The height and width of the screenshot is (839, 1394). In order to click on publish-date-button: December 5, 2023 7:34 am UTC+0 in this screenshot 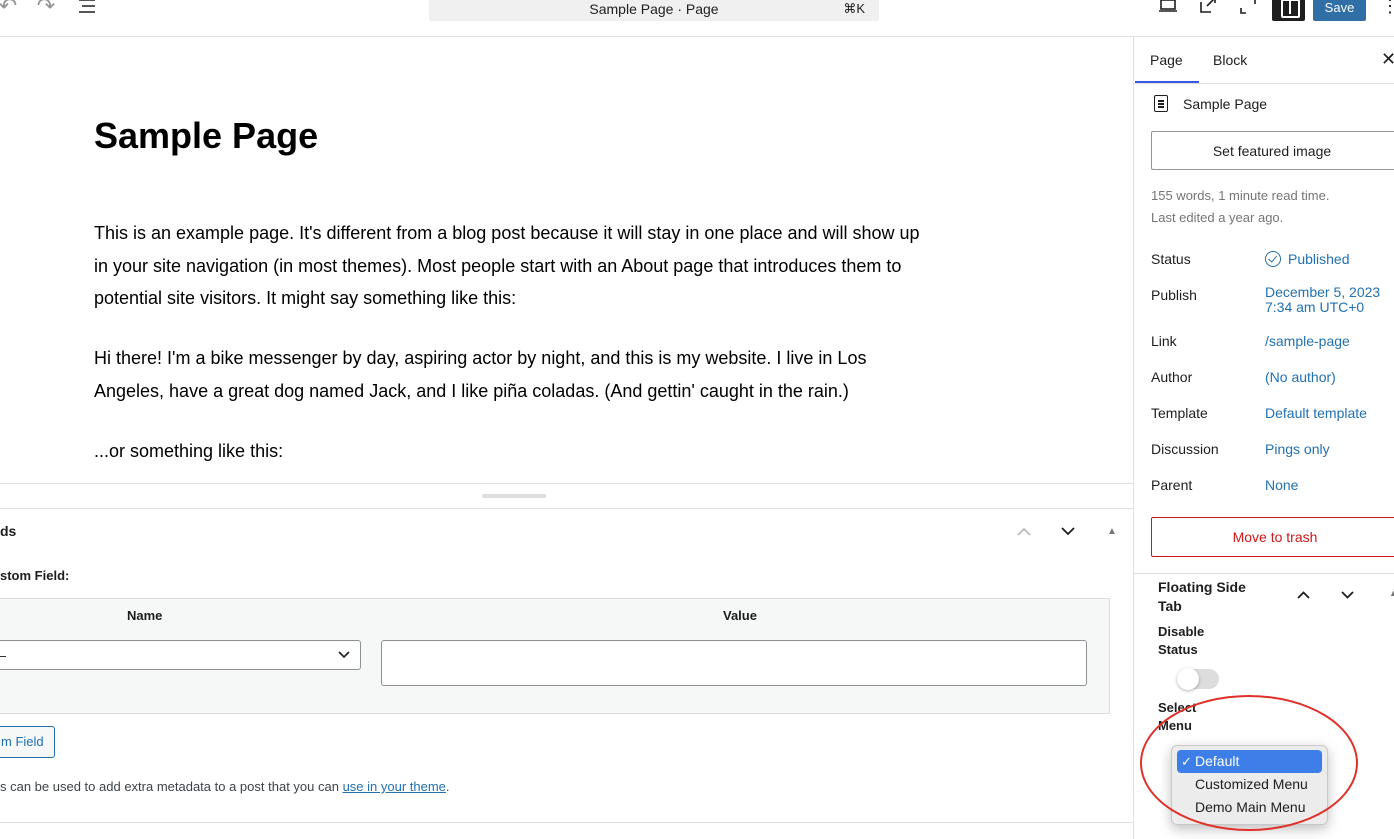, I will do `click(1322, 300)`.